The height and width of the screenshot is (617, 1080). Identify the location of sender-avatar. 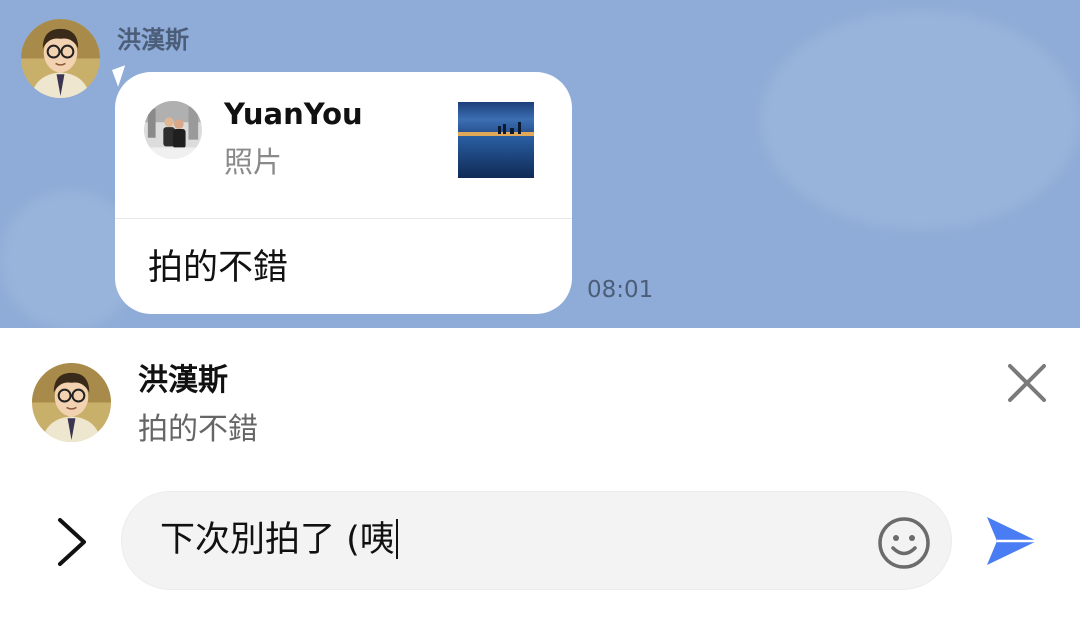
(60, 58).